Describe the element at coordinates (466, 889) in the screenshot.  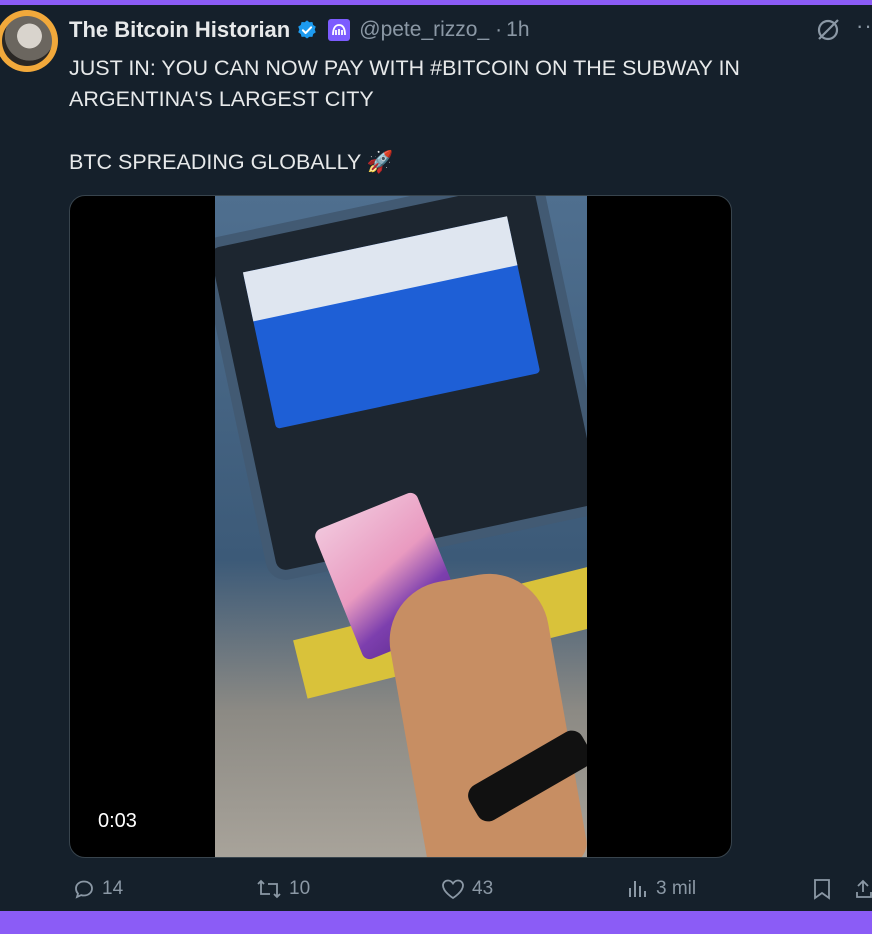
I see `like-button: 43` at that location.